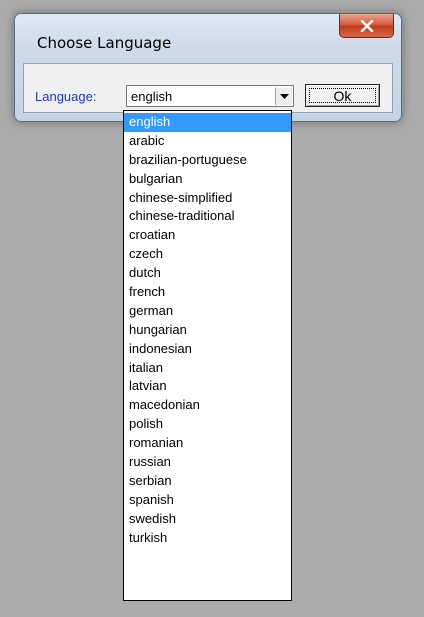 This screenshot has height=617, width=424. I want to click on close-icon, so click(366, 25).